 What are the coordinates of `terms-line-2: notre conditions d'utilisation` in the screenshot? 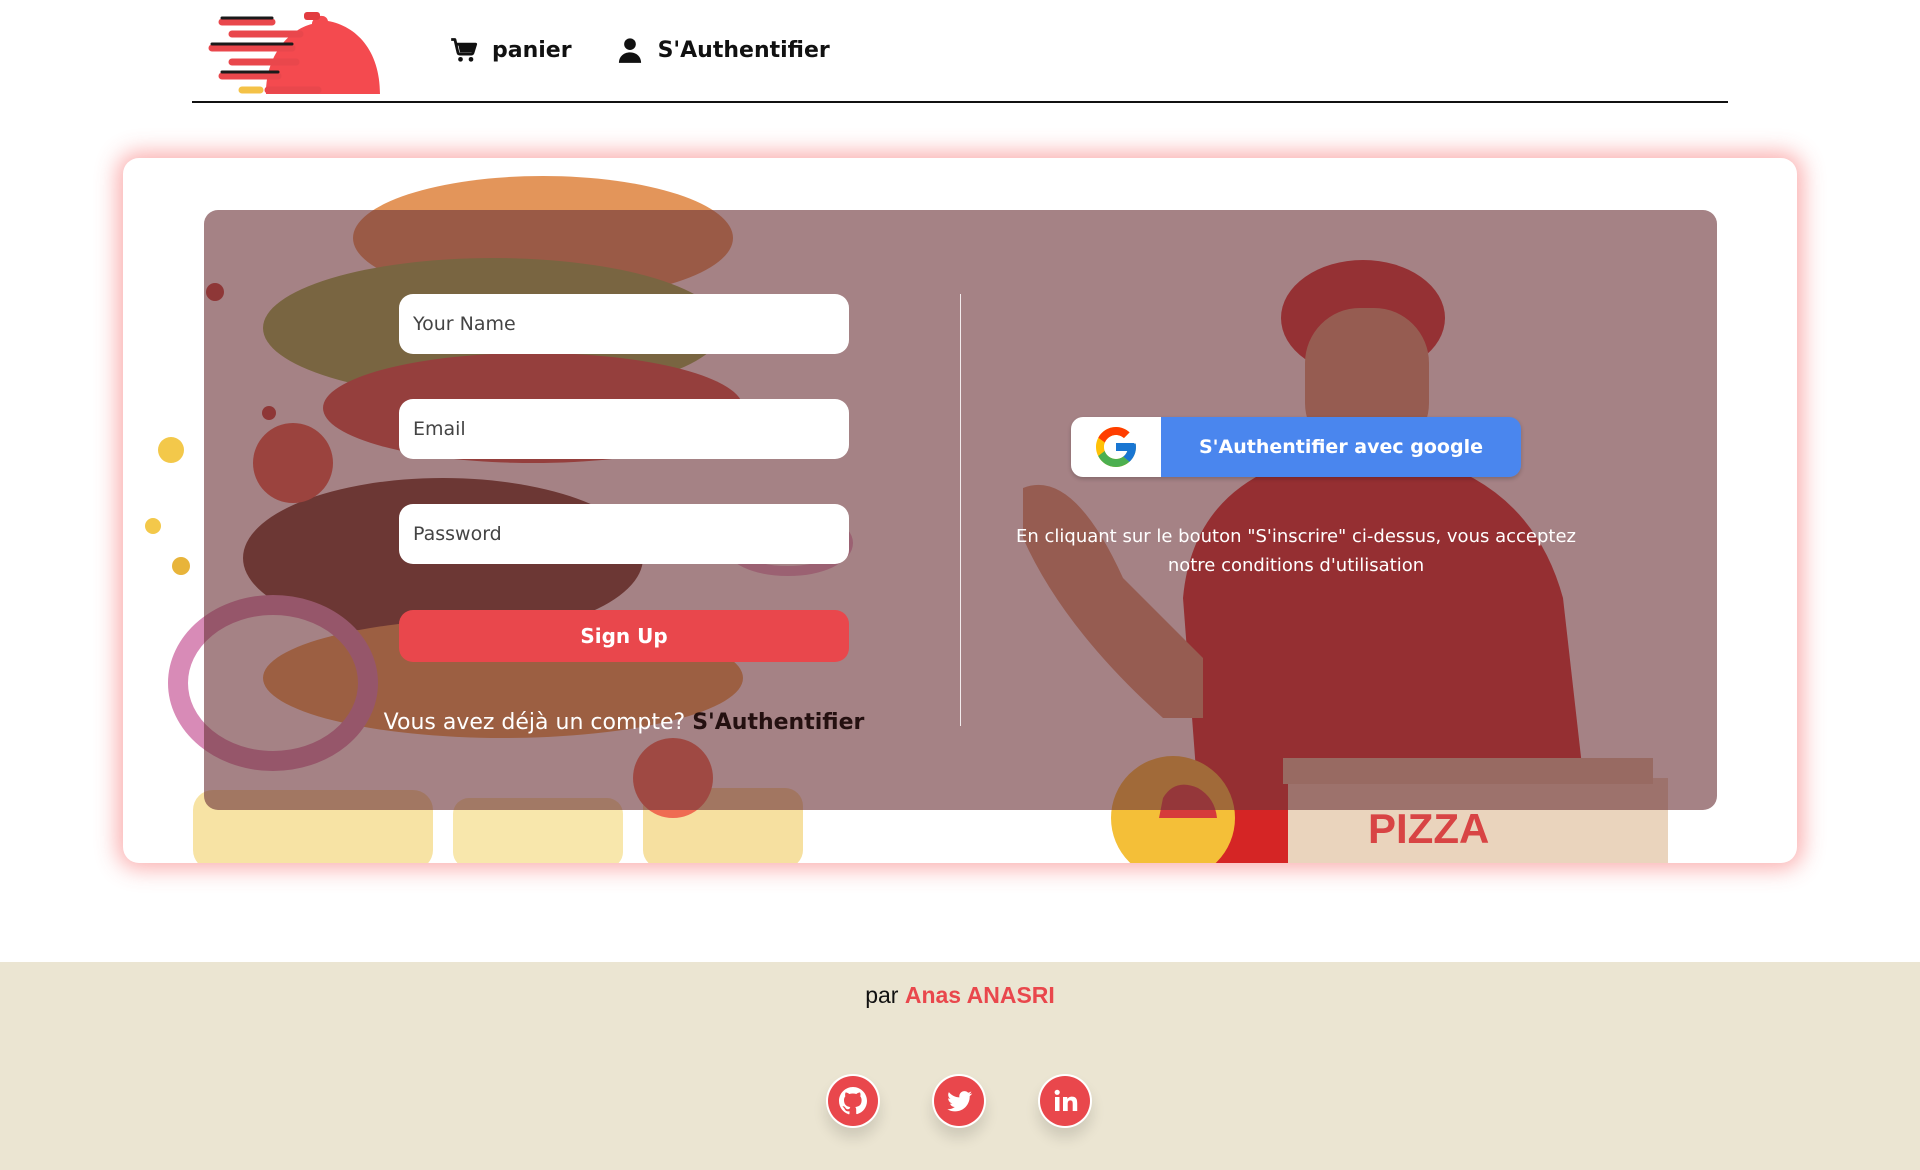 It's located at (1296, 565).